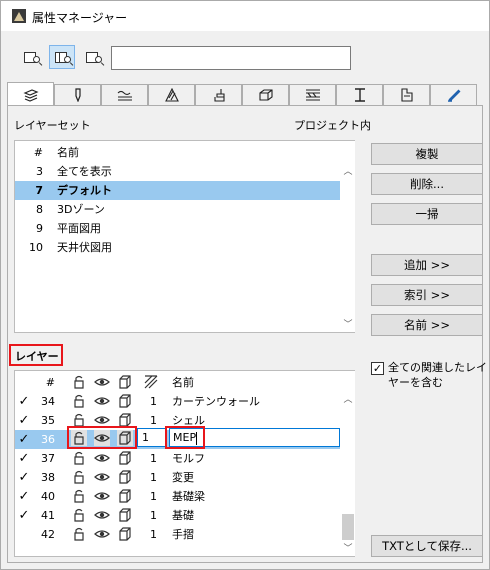 The height and width of the screenshot is (570, 490). What do you see at coordinates (37, 356) in the screenshot?
I see `layers-label: レイヤー` at bounding box center [37, 356].